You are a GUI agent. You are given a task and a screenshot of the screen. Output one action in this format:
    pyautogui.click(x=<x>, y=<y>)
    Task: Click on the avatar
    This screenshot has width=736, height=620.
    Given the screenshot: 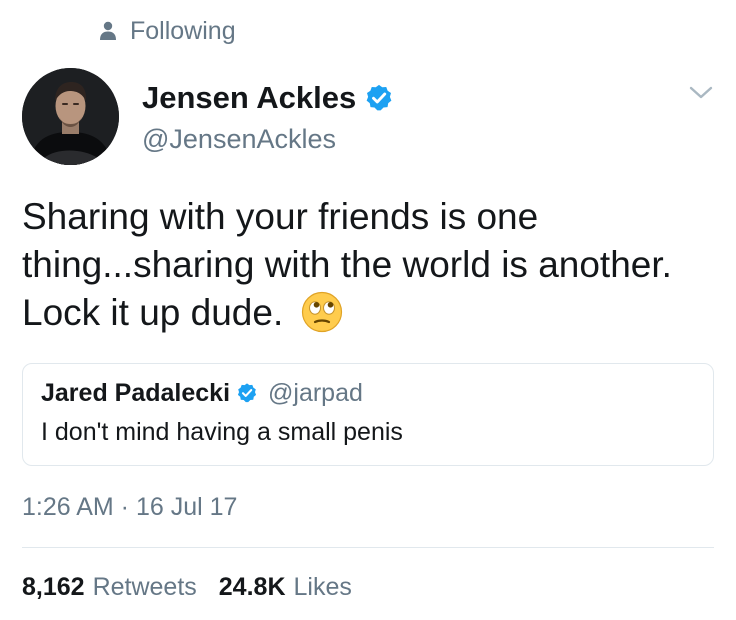 What is the action you would take?
    pyautogui.click(x=70, y=116)
    